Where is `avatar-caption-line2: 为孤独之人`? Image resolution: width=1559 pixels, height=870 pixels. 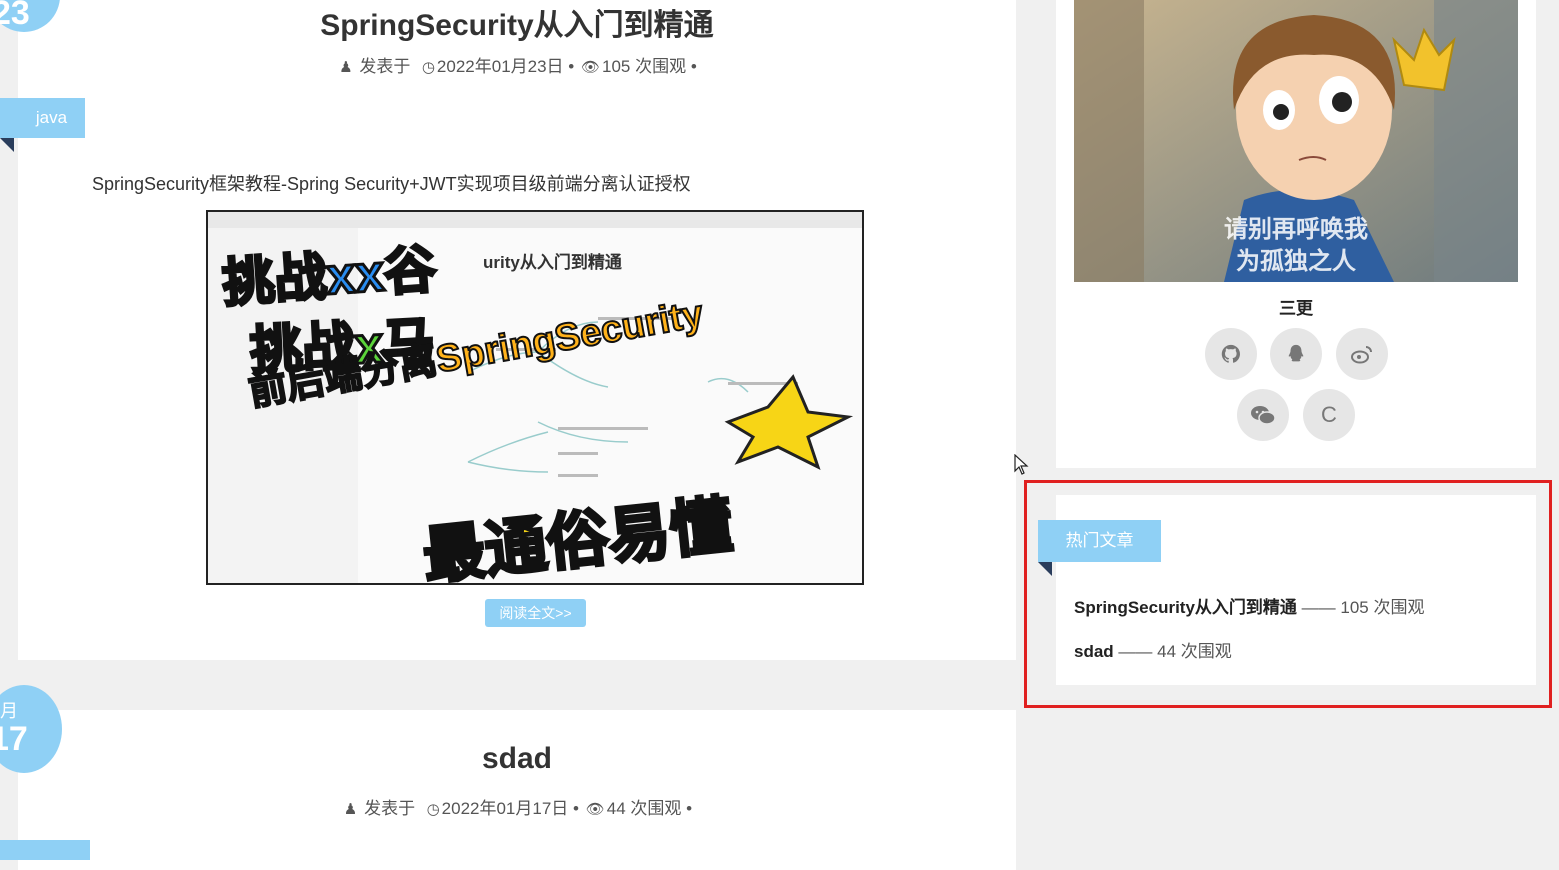
avatar-caption-line2: 为孤独之人 is located at coordinates (1296, 261).